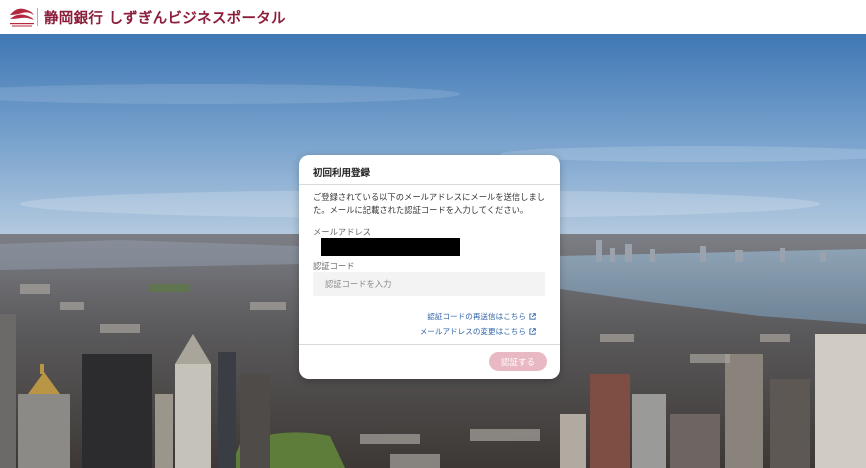 The height and width of the screenshot is (468, 866). I want to click on resend-code-link: 認証コードの再送信はこちら, so click(481, 316).